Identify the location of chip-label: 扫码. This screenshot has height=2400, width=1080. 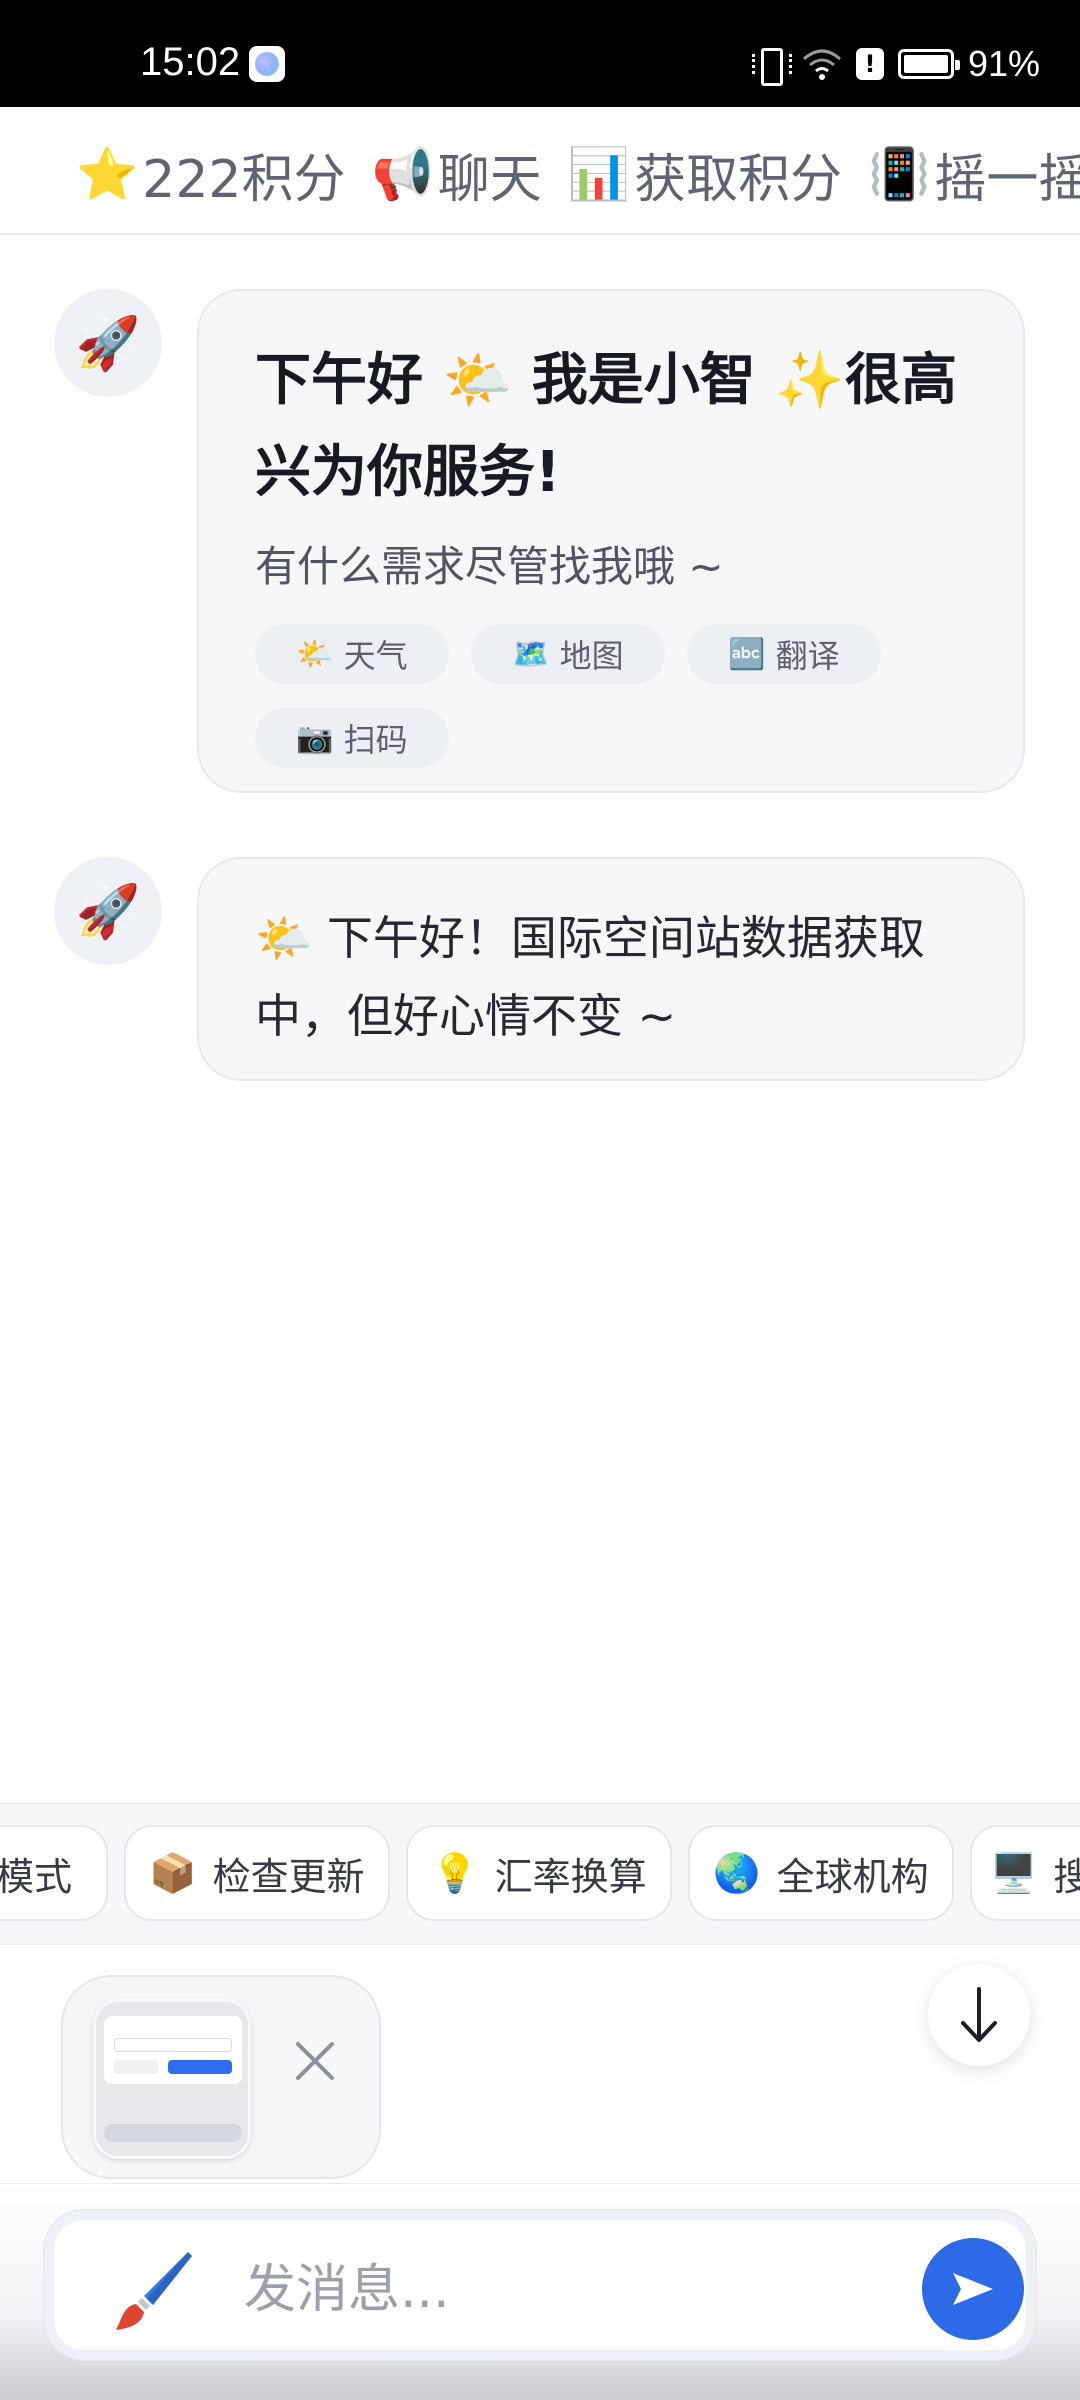
(375, 740).